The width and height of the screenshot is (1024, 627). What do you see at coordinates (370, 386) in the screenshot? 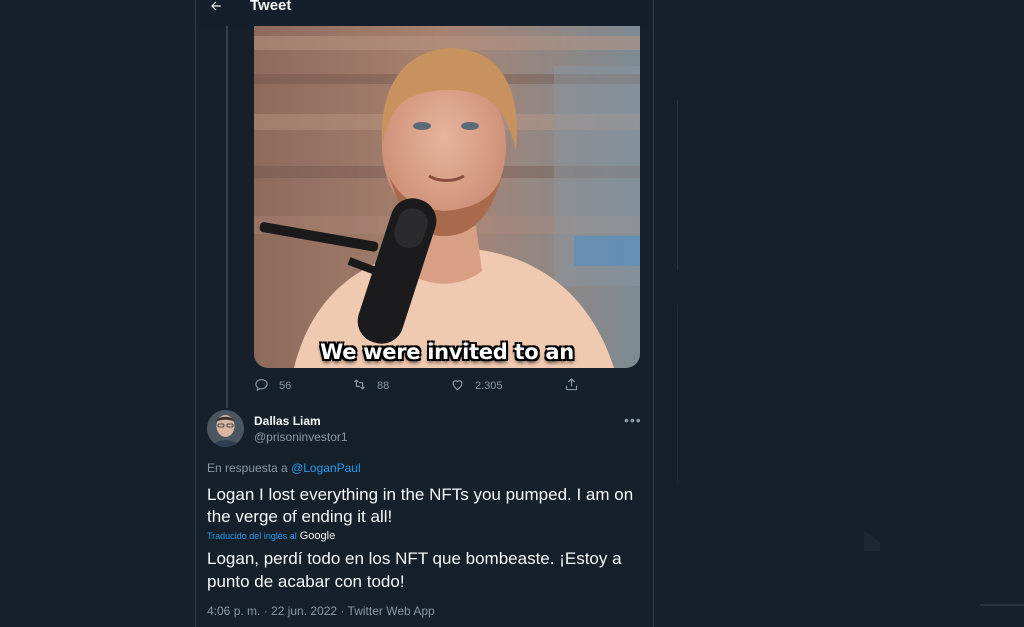
I see `retweet-button: 88` at bounding box center [370, 386].